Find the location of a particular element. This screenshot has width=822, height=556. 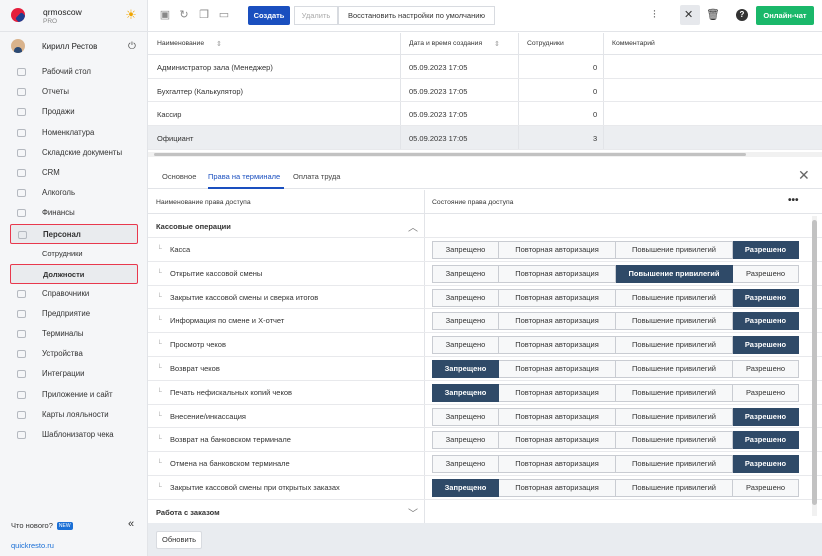

column-header-name: Наименование is located at coordinates (180, 43).